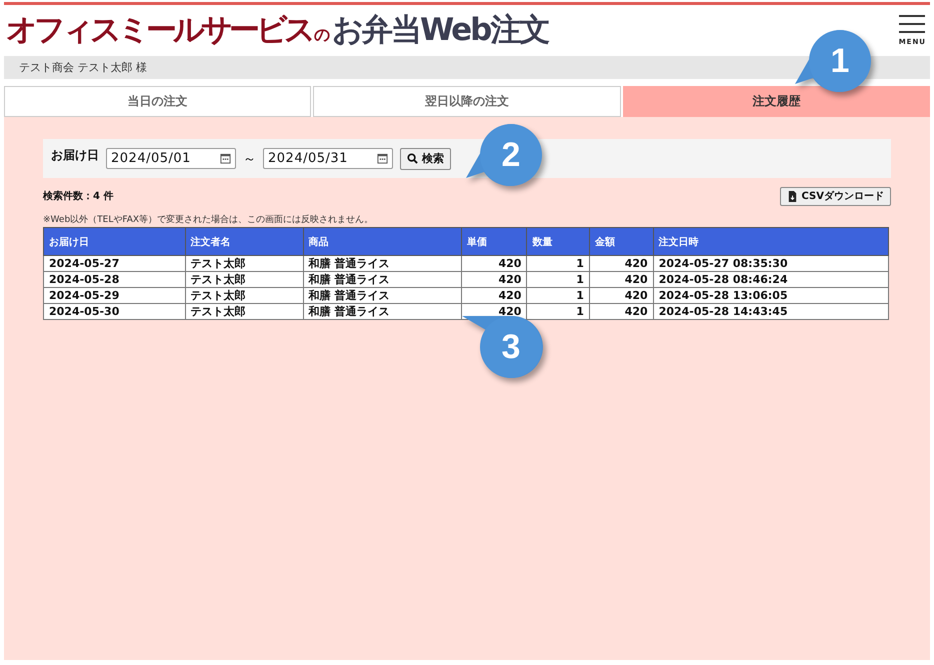  What do you see at coordinates (159, 30) in the screenshot?
I see `logo-brand: オフィスミールサービス` at bounding box center [159, 30].